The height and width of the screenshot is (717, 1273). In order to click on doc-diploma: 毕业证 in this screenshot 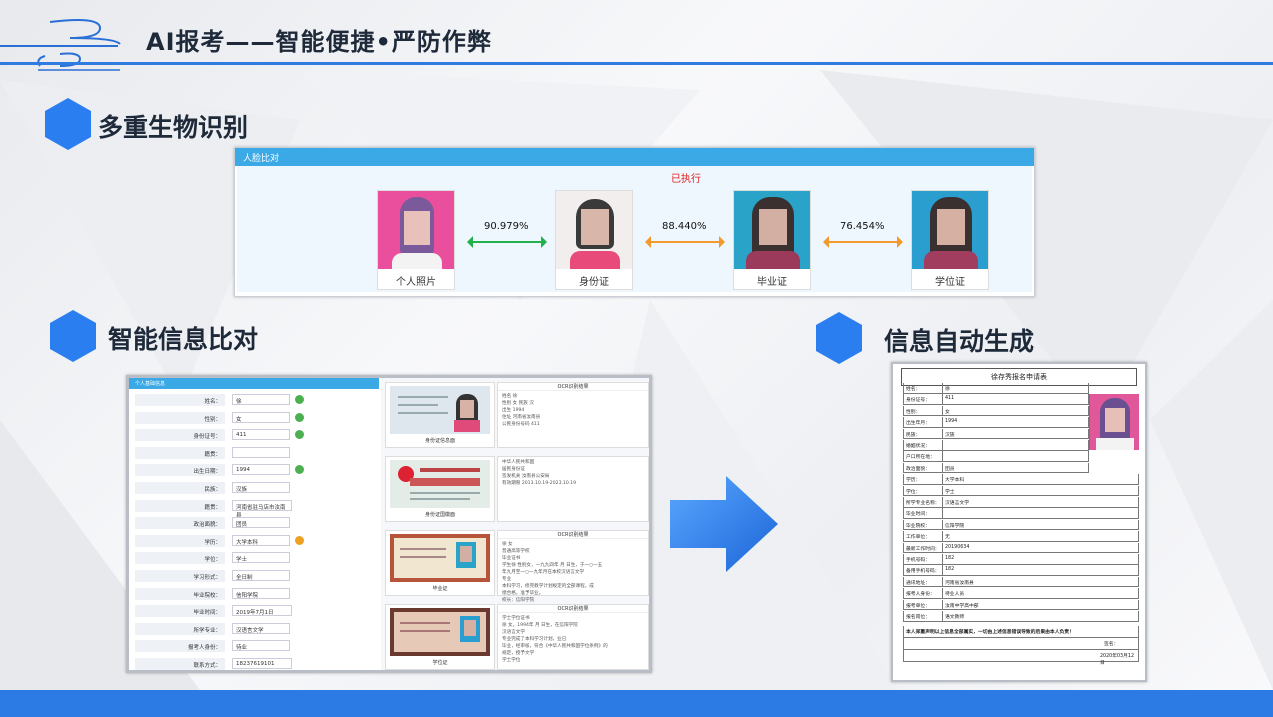, I will do `click(440, 563)`.